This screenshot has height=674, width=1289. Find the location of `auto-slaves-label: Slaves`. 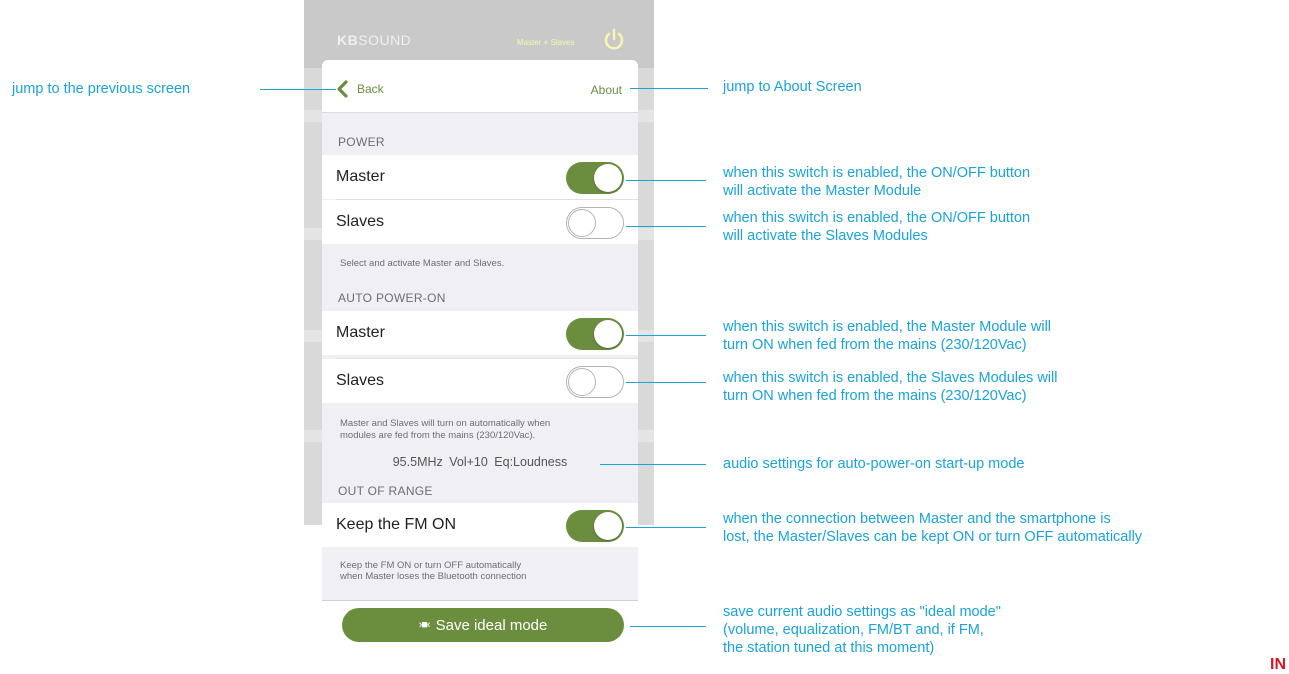

auto-slaves-label: Slaves is located at coordinates (360, 380).